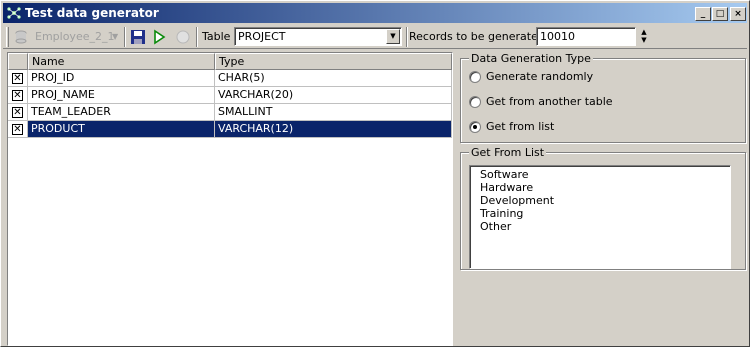  I want to click on run-icon, so click(159, 37).